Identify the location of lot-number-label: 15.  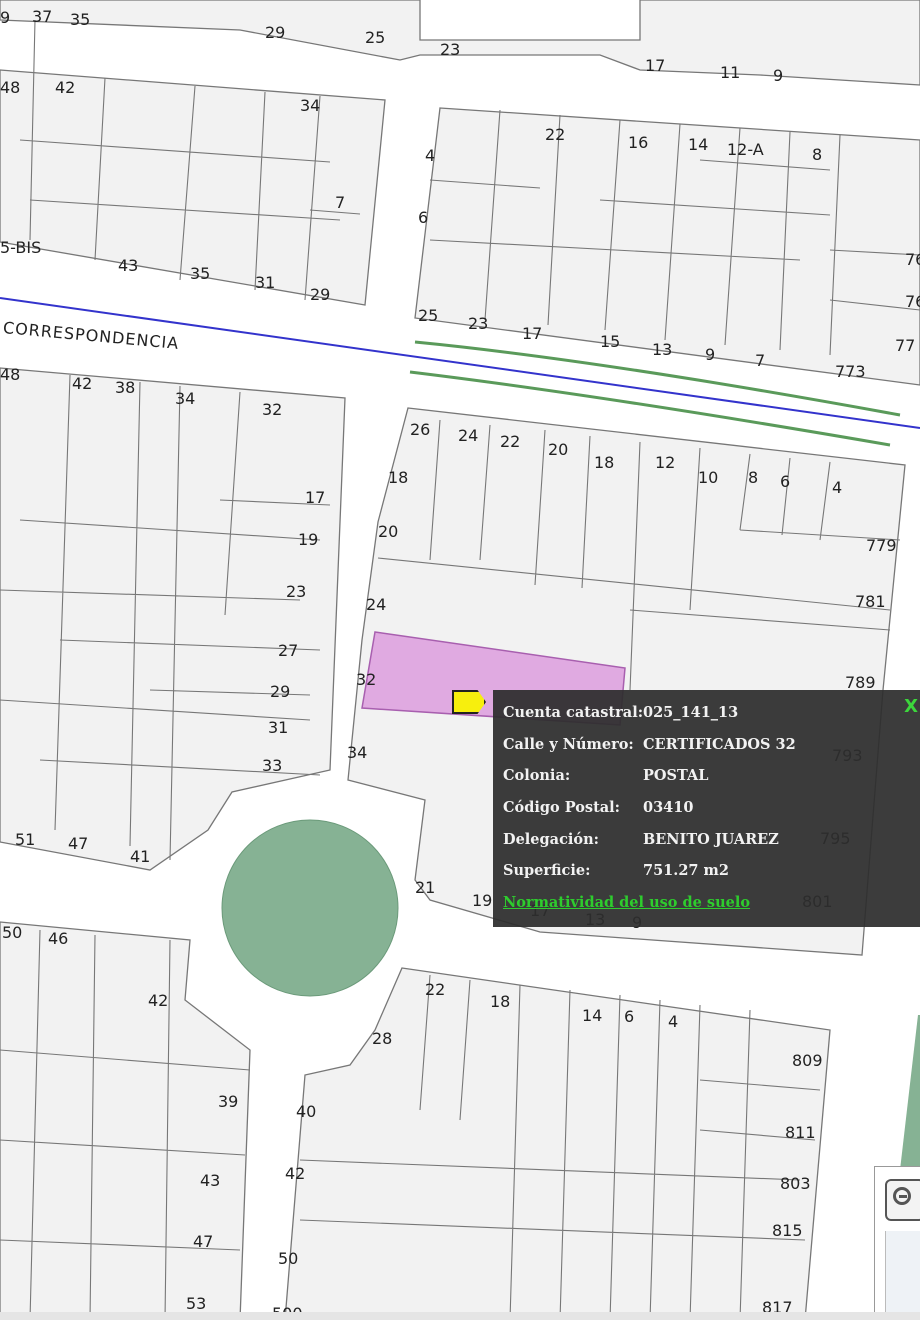
(610, 341).